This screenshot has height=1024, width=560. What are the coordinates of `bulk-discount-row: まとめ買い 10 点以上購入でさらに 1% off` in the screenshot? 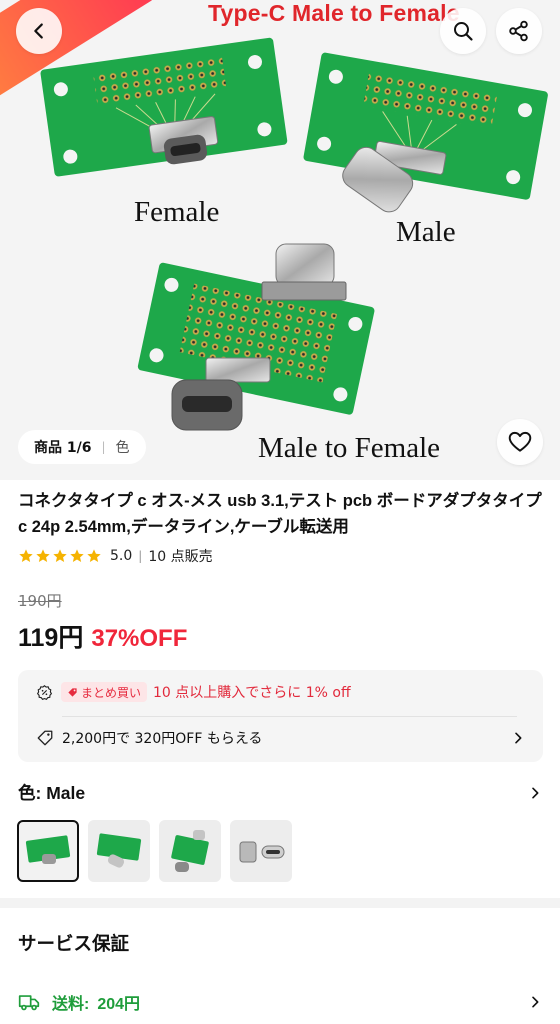 It's located at (193, 692).